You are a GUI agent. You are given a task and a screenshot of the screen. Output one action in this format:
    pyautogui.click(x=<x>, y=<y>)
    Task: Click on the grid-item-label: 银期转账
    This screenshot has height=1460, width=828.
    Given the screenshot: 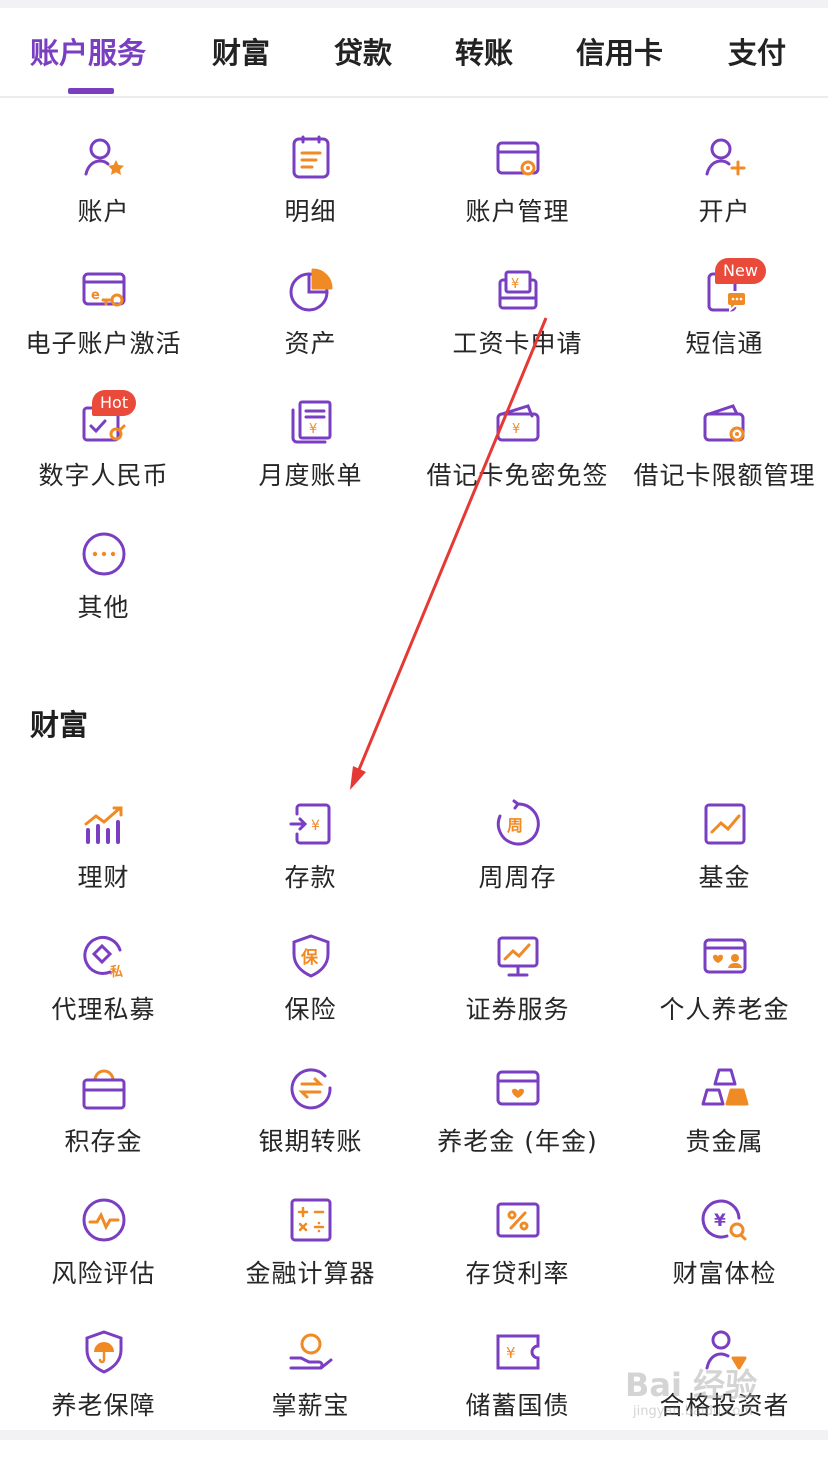 What is the action you would take?
    pyautogui.click(x=310, y=1141)
    